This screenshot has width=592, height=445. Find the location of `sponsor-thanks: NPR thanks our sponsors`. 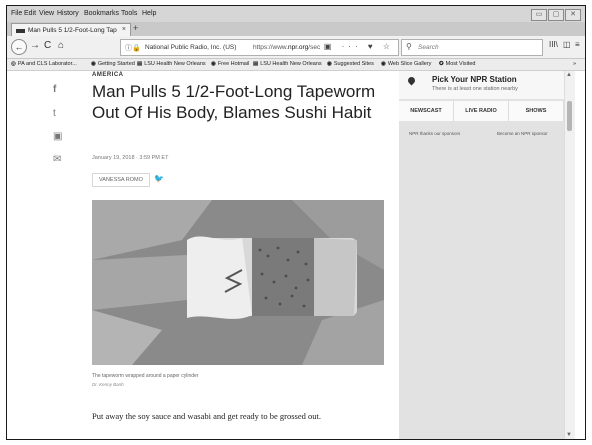

sponsor-thanks: NPR thanks our sponsors is located at coordinates (435, 133).